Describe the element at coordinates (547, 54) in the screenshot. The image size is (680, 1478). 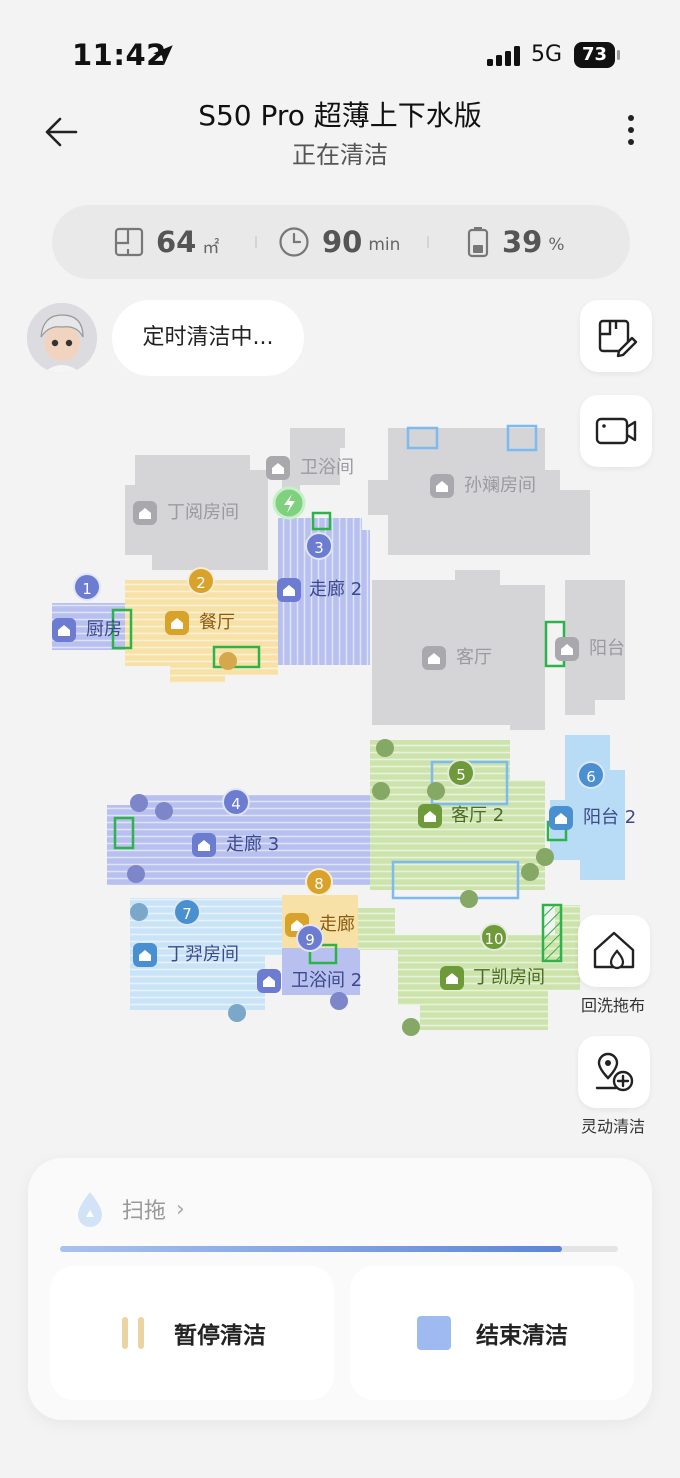
I see `network-type: 5G` at that location.